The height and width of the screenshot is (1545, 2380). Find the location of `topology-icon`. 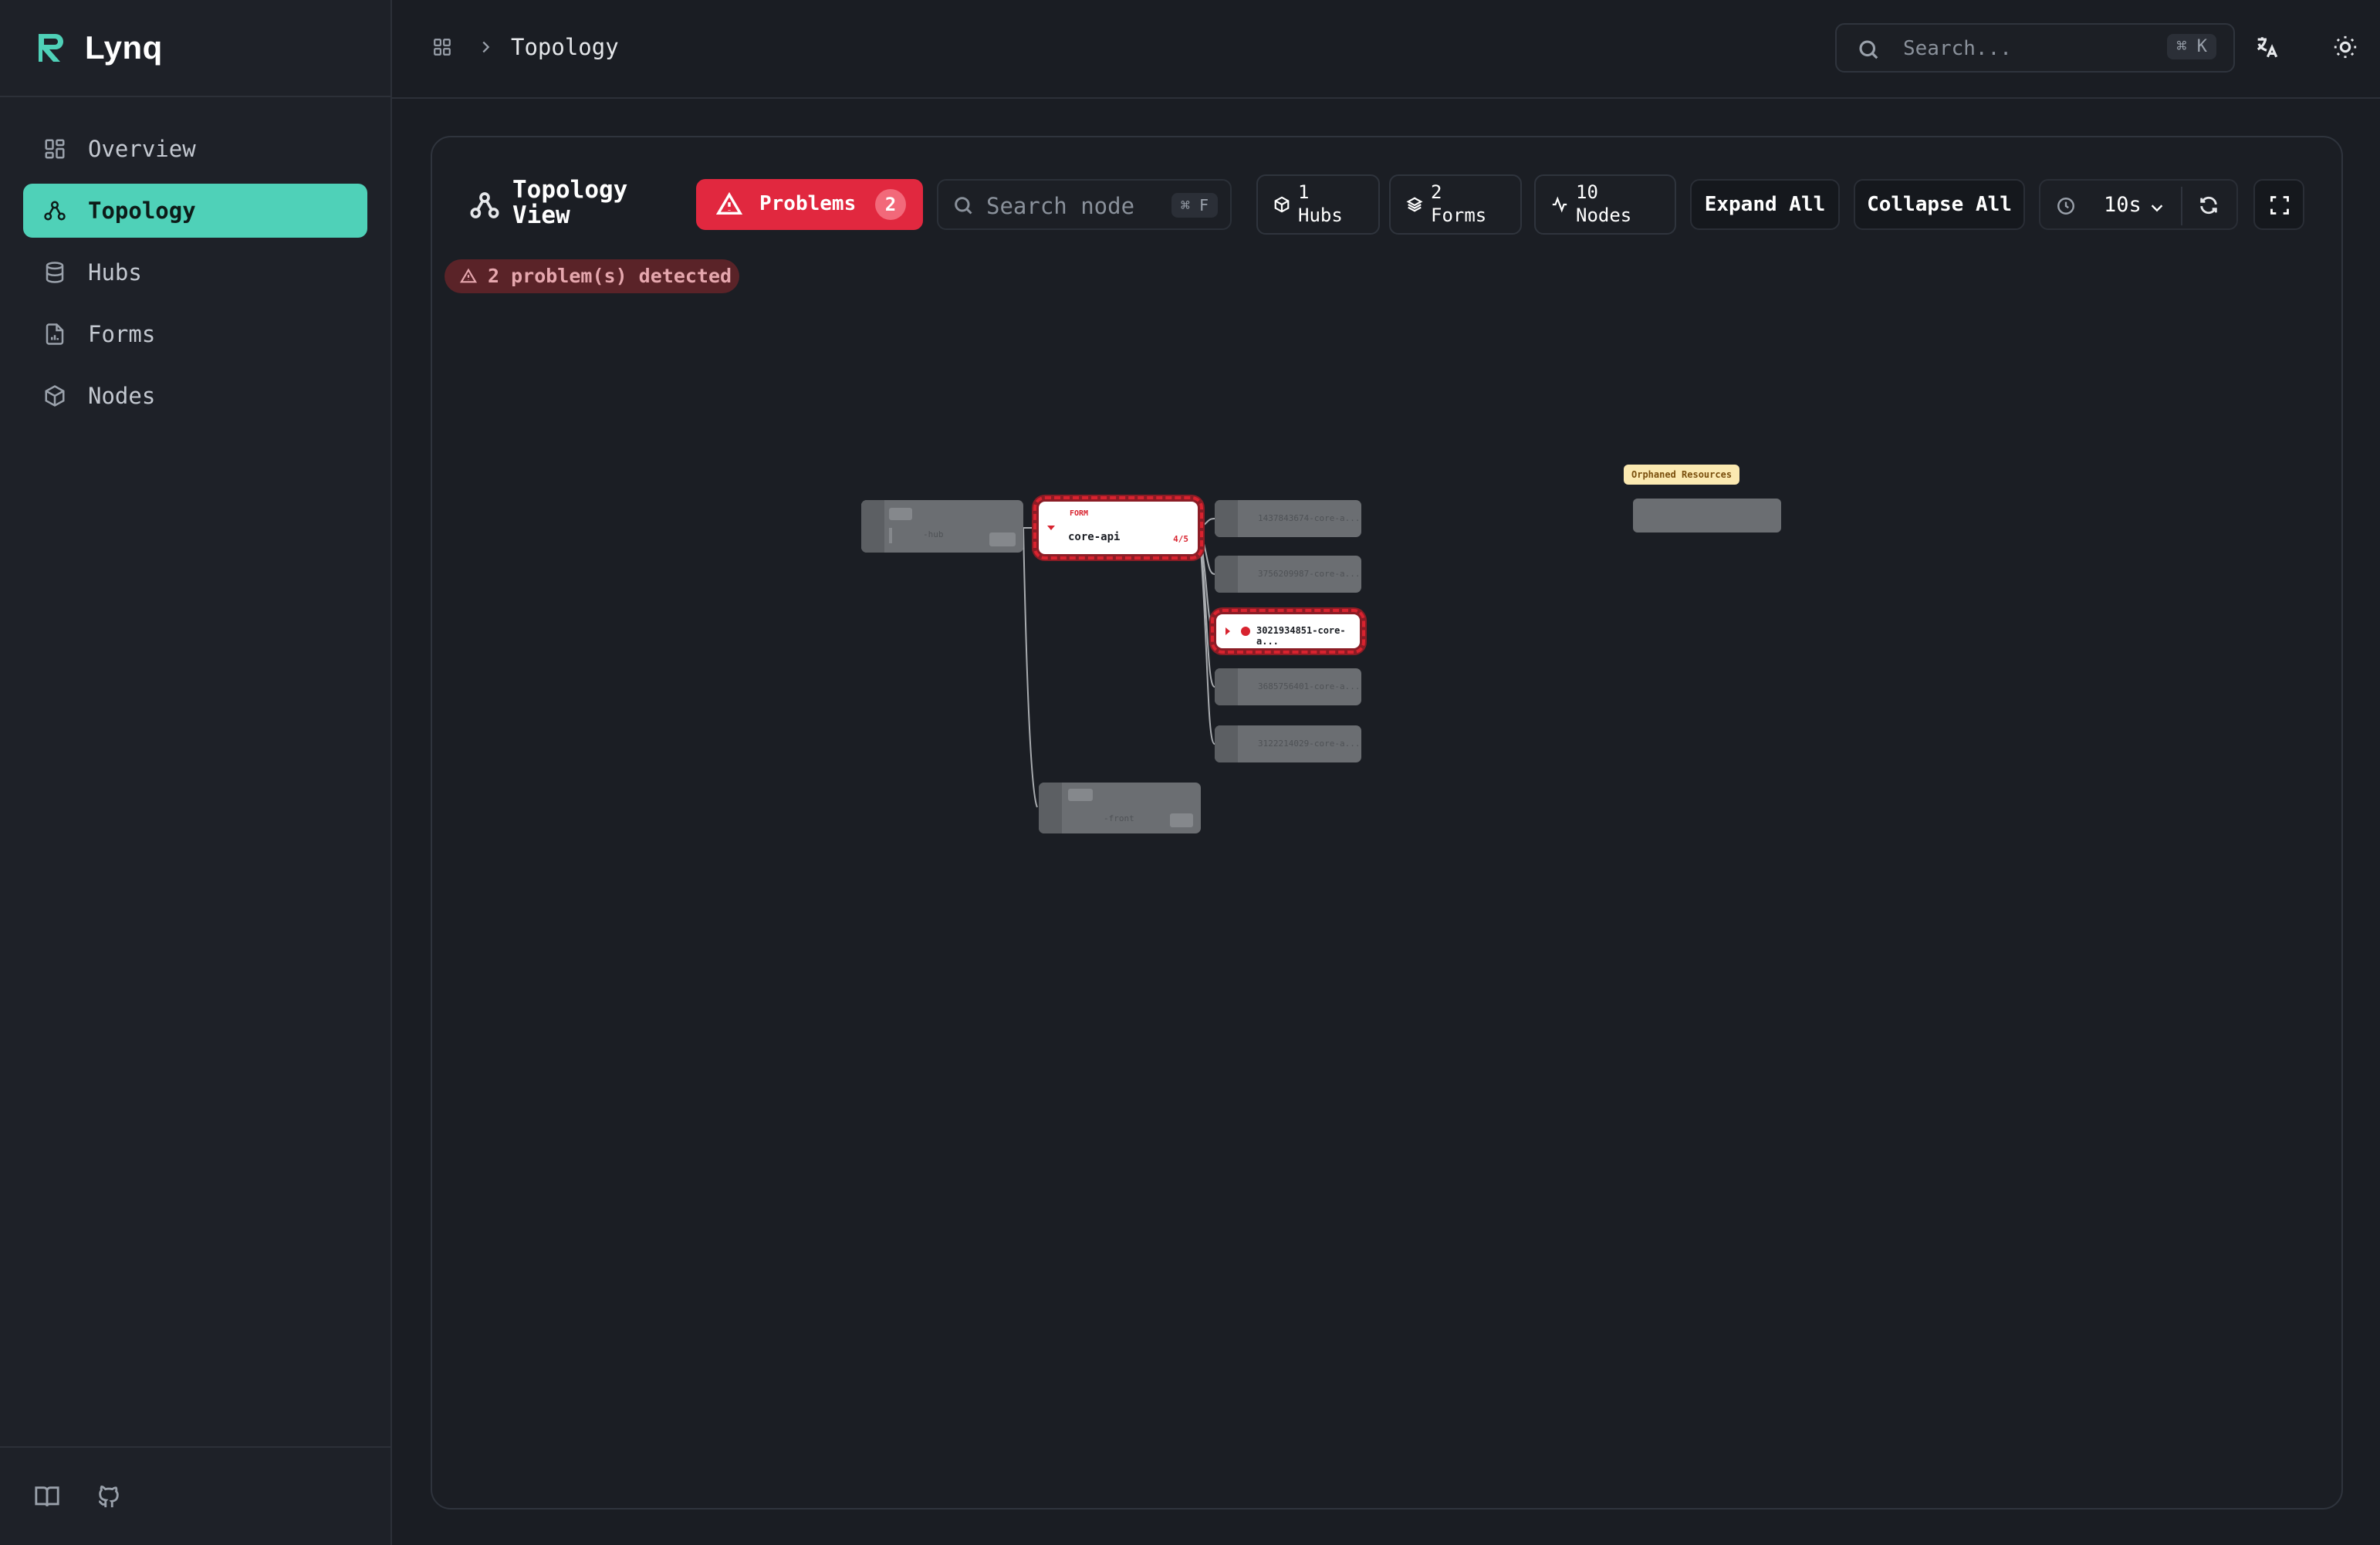

topology-icon is located at coordinates (55, 211).